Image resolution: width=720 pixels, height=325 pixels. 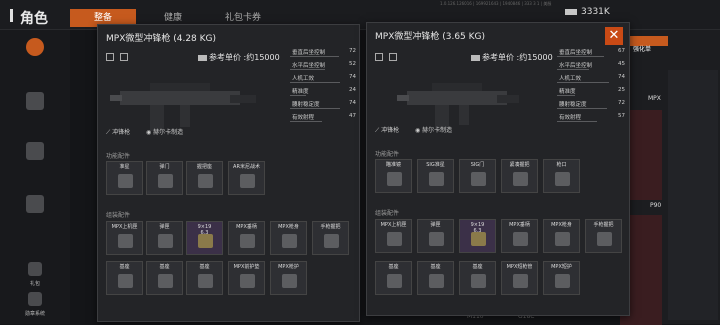 I want to click on panel-b-price: 参考单价 :约15000, so click(x=512, y=57).